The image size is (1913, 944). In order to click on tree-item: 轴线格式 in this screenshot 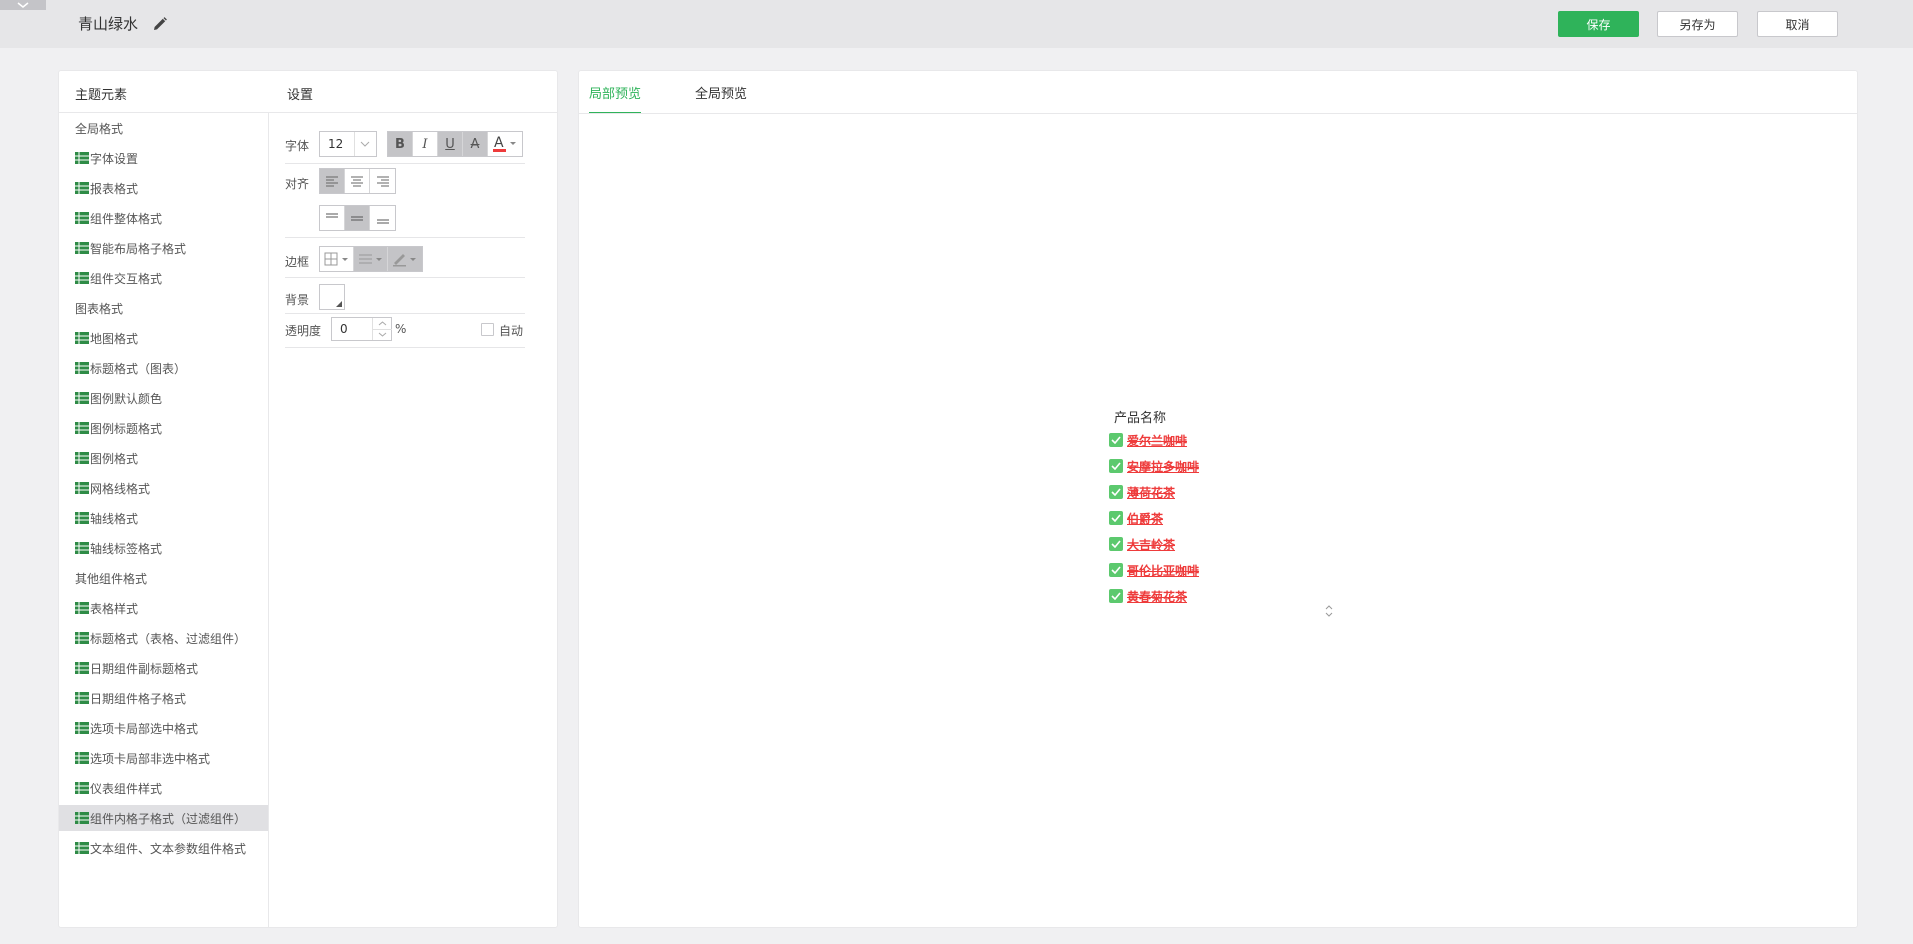, I will do `click(163, 518)`.